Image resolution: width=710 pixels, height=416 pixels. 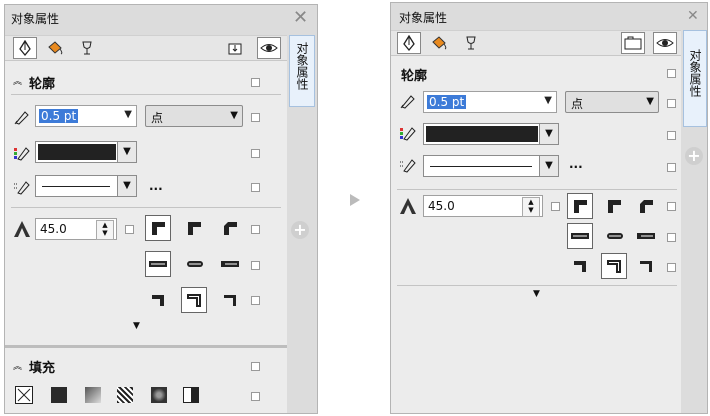 I want to click on pattern-fill-button, so click(x=125, y=395).